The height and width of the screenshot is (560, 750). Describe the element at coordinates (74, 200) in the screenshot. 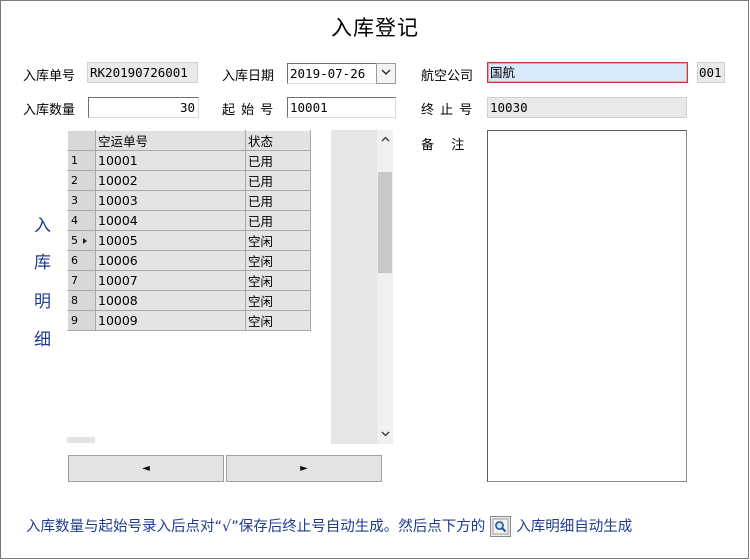

I see `row-number: 3` at that location.